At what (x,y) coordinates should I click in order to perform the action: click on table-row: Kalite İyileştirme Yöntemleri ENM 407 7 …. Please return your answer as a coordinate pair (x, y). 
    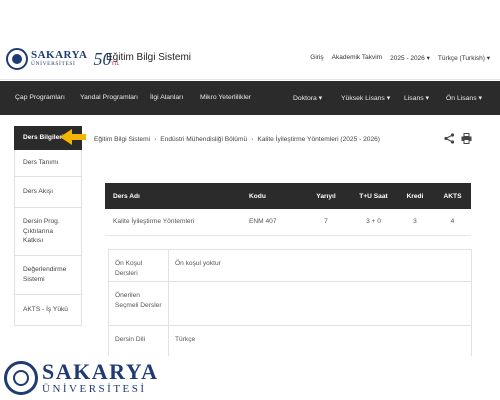
    Looking at the image, I should click on (288, 222).